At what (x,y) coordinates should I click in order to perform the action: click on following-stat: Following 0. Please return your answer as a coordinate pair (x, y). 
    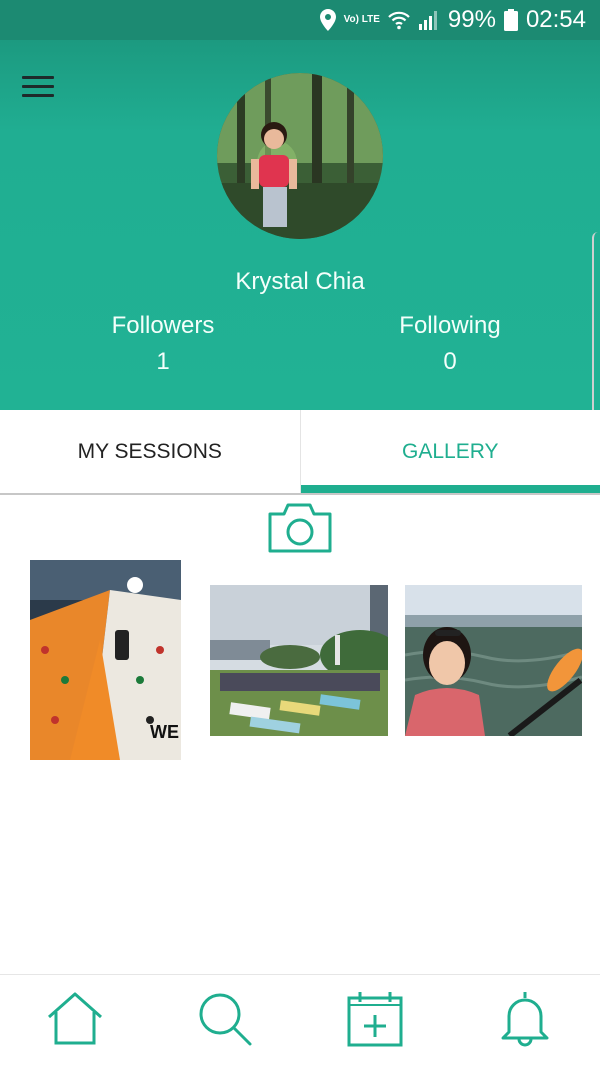
    Looking at the image, I should click on (450, 344).